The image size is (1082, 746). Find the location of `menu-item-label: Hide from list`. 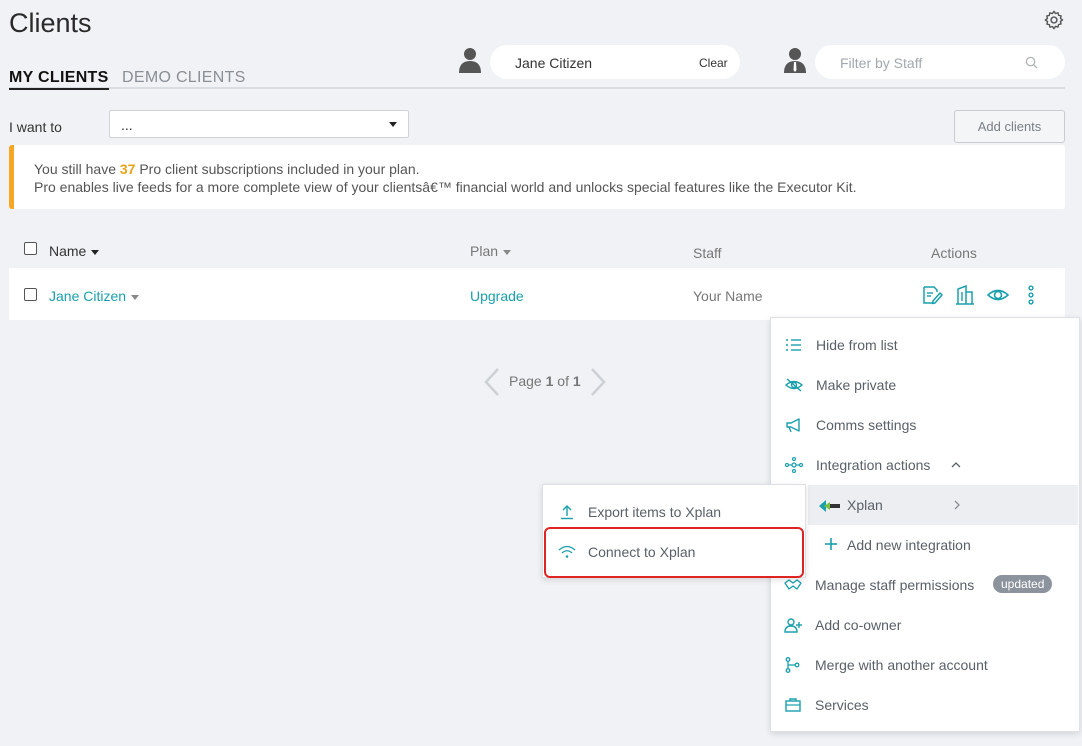

menu-item-label: Hide from list is located at coordinates (857, 345).